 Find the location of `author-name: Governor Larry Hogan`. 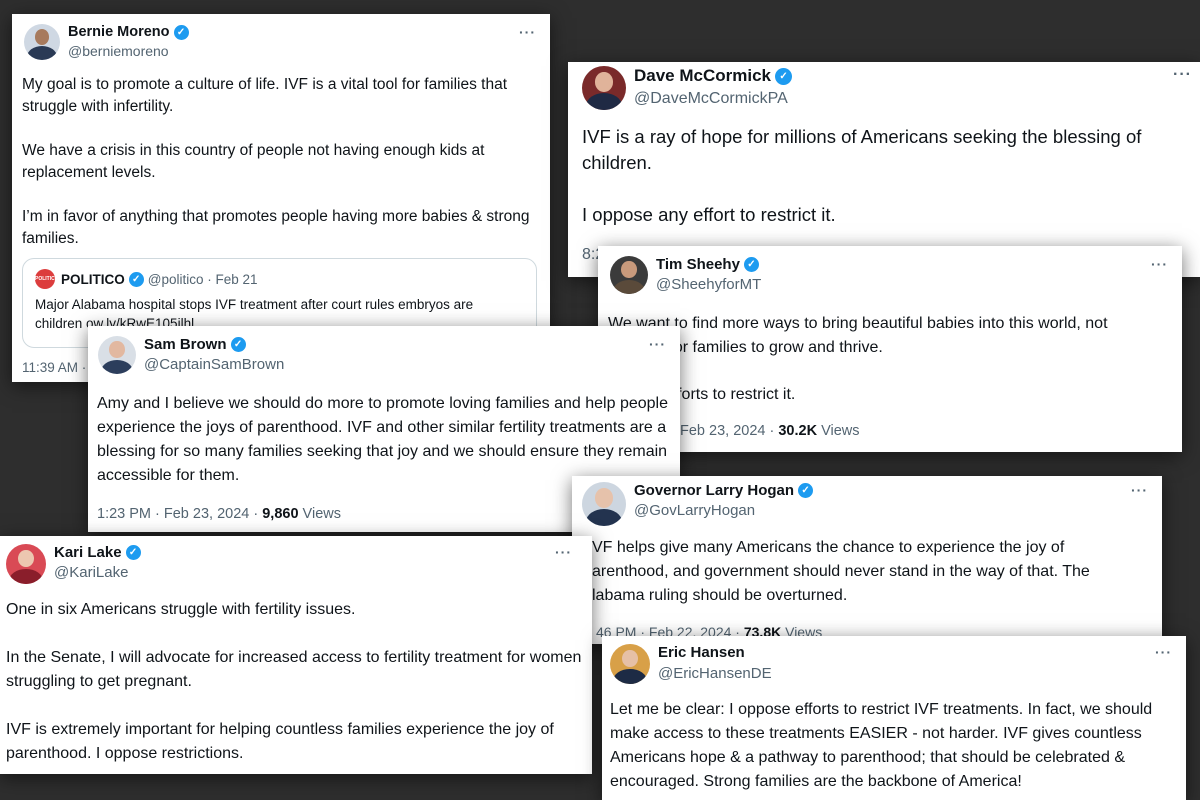

author-name: Governor Larry Hogan is located at coordinates (714, 490).